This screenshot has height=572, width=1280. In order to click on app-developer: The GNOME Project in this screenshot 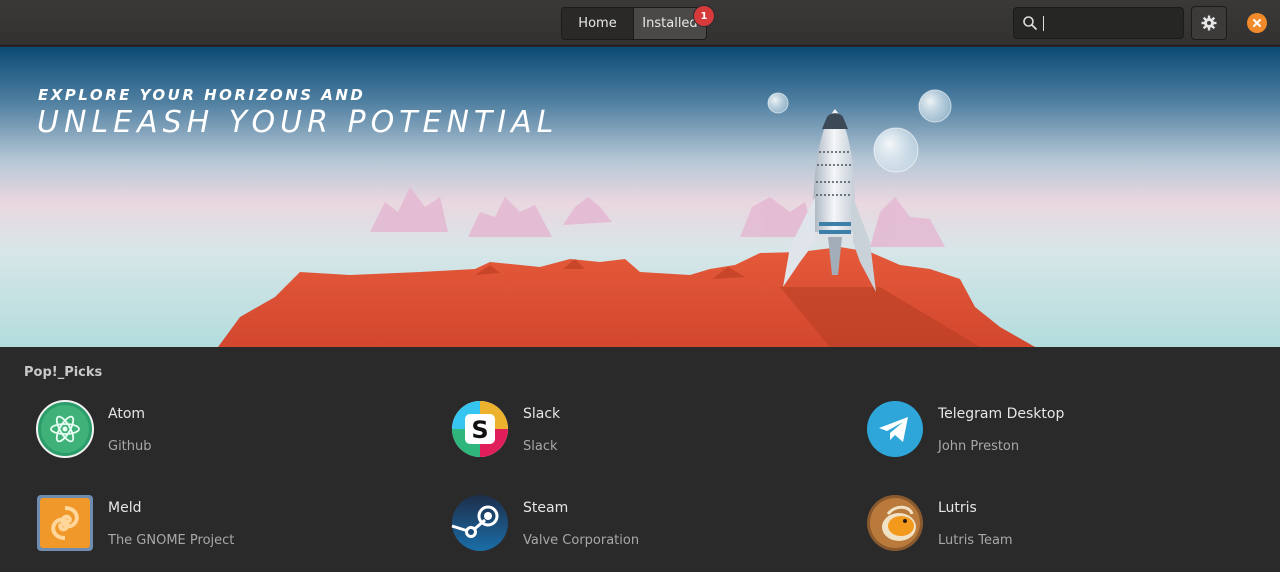, I will do `click(171, 540)`.